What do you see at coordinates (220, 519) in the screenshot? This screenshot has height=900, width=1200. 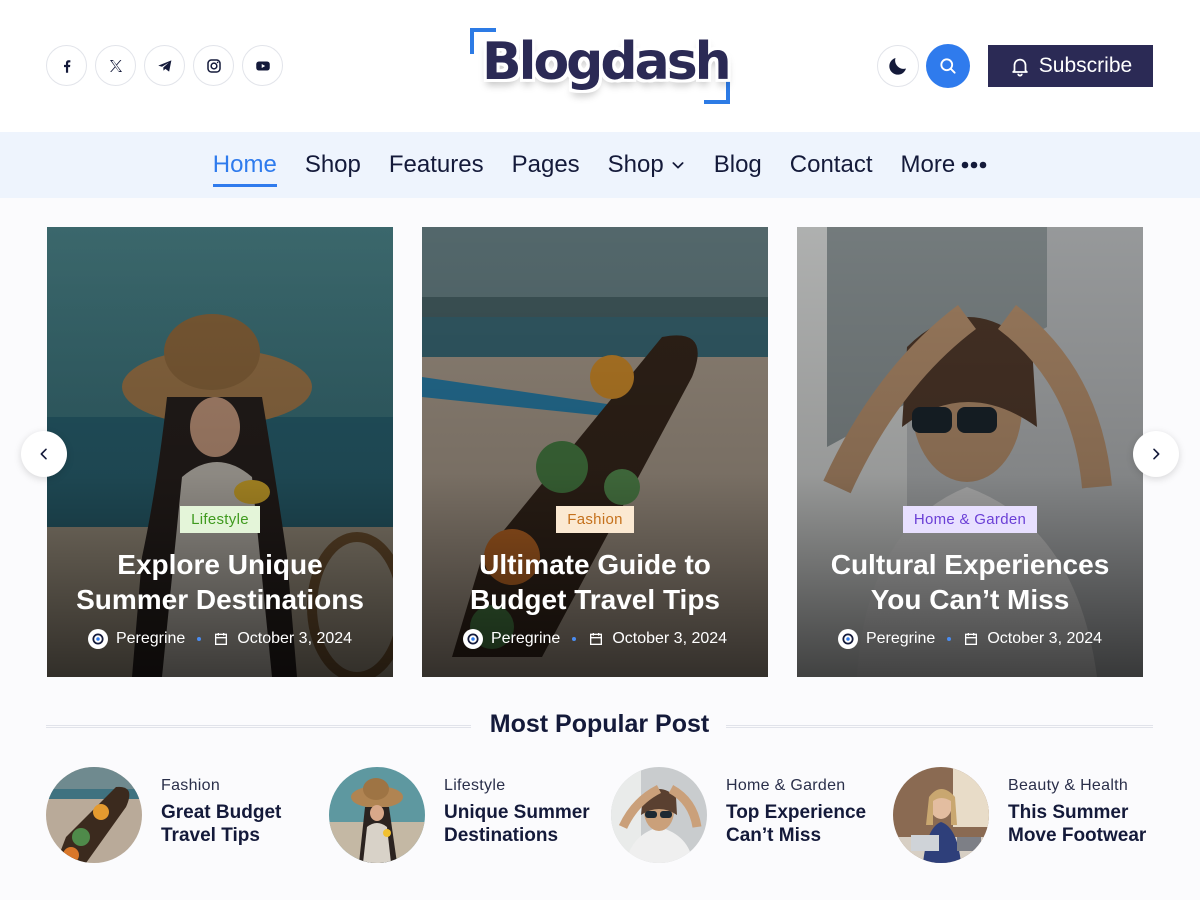 I see `category-badge: Lifestyle` at bounding box center [220, 519].